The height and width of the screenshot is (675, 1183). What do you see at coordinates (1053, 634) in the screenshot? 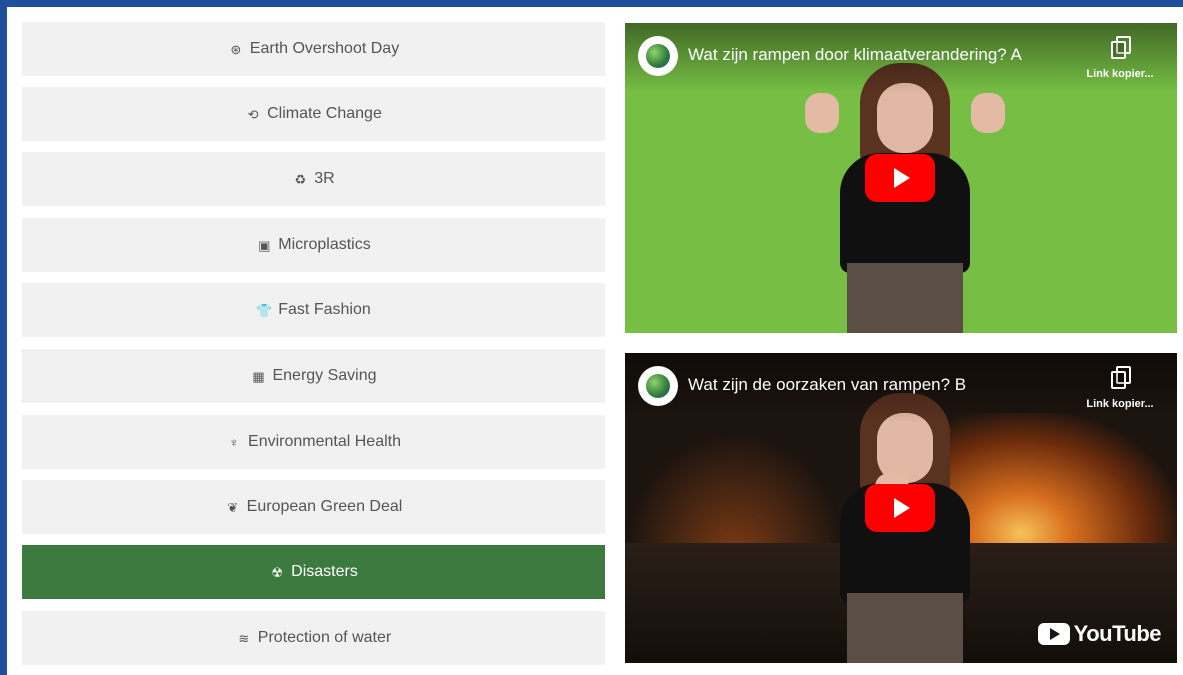
I see `youtube-icon` at bounding box center [1053, 634].